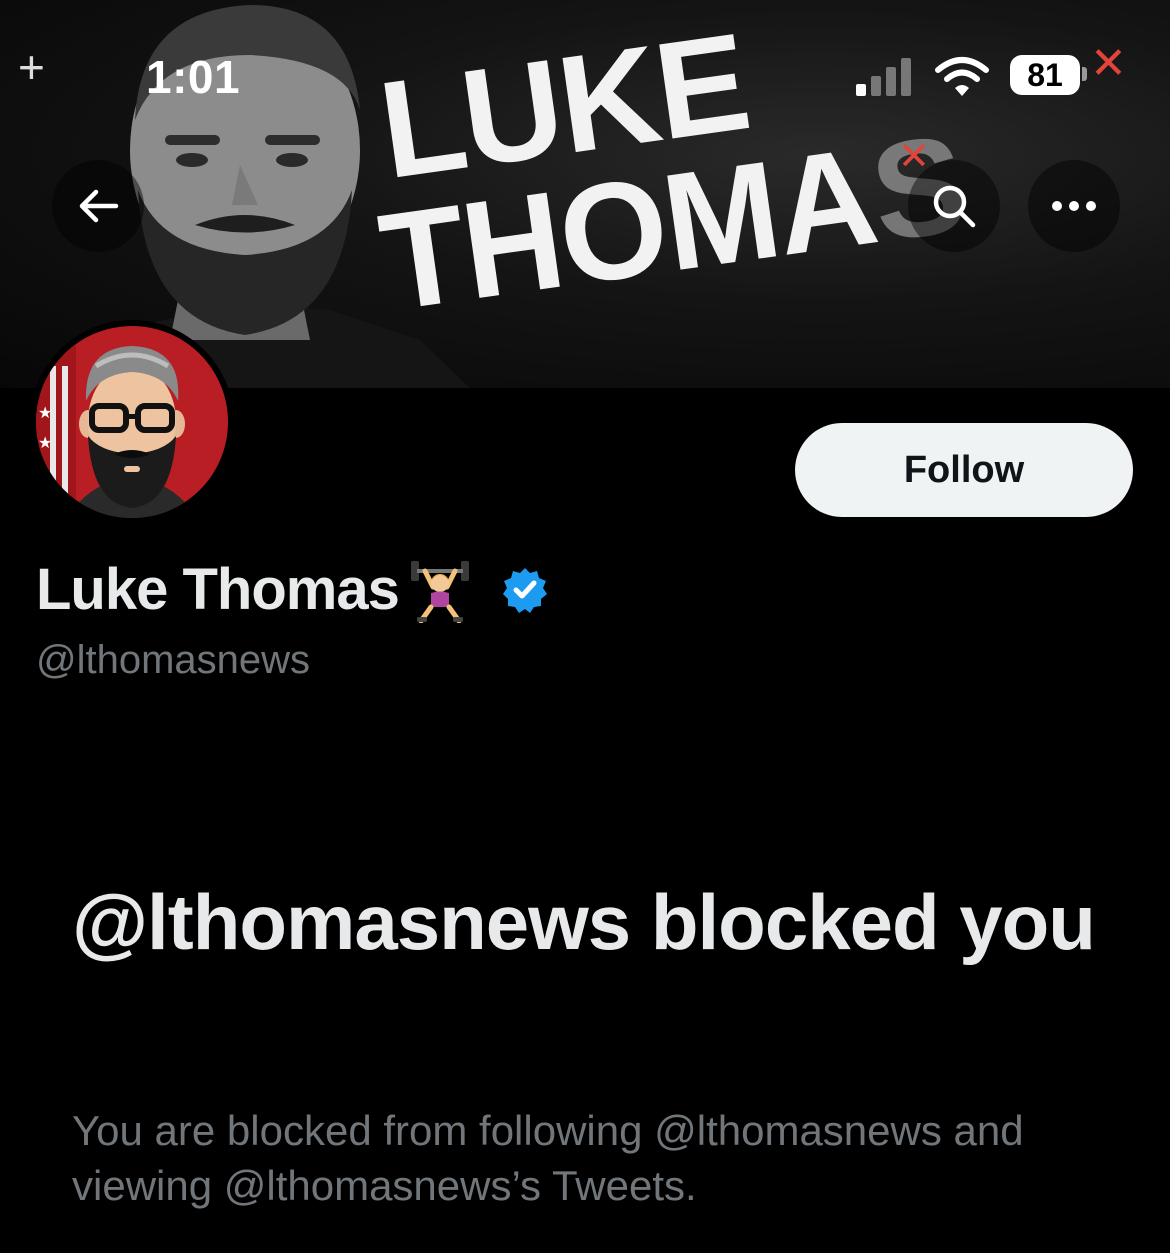 The height and width of the screenshot is (1253, 1170). Describe the element at coordinates (964, 470) in the screenshot. I see `follow-button: Follow` at that location.